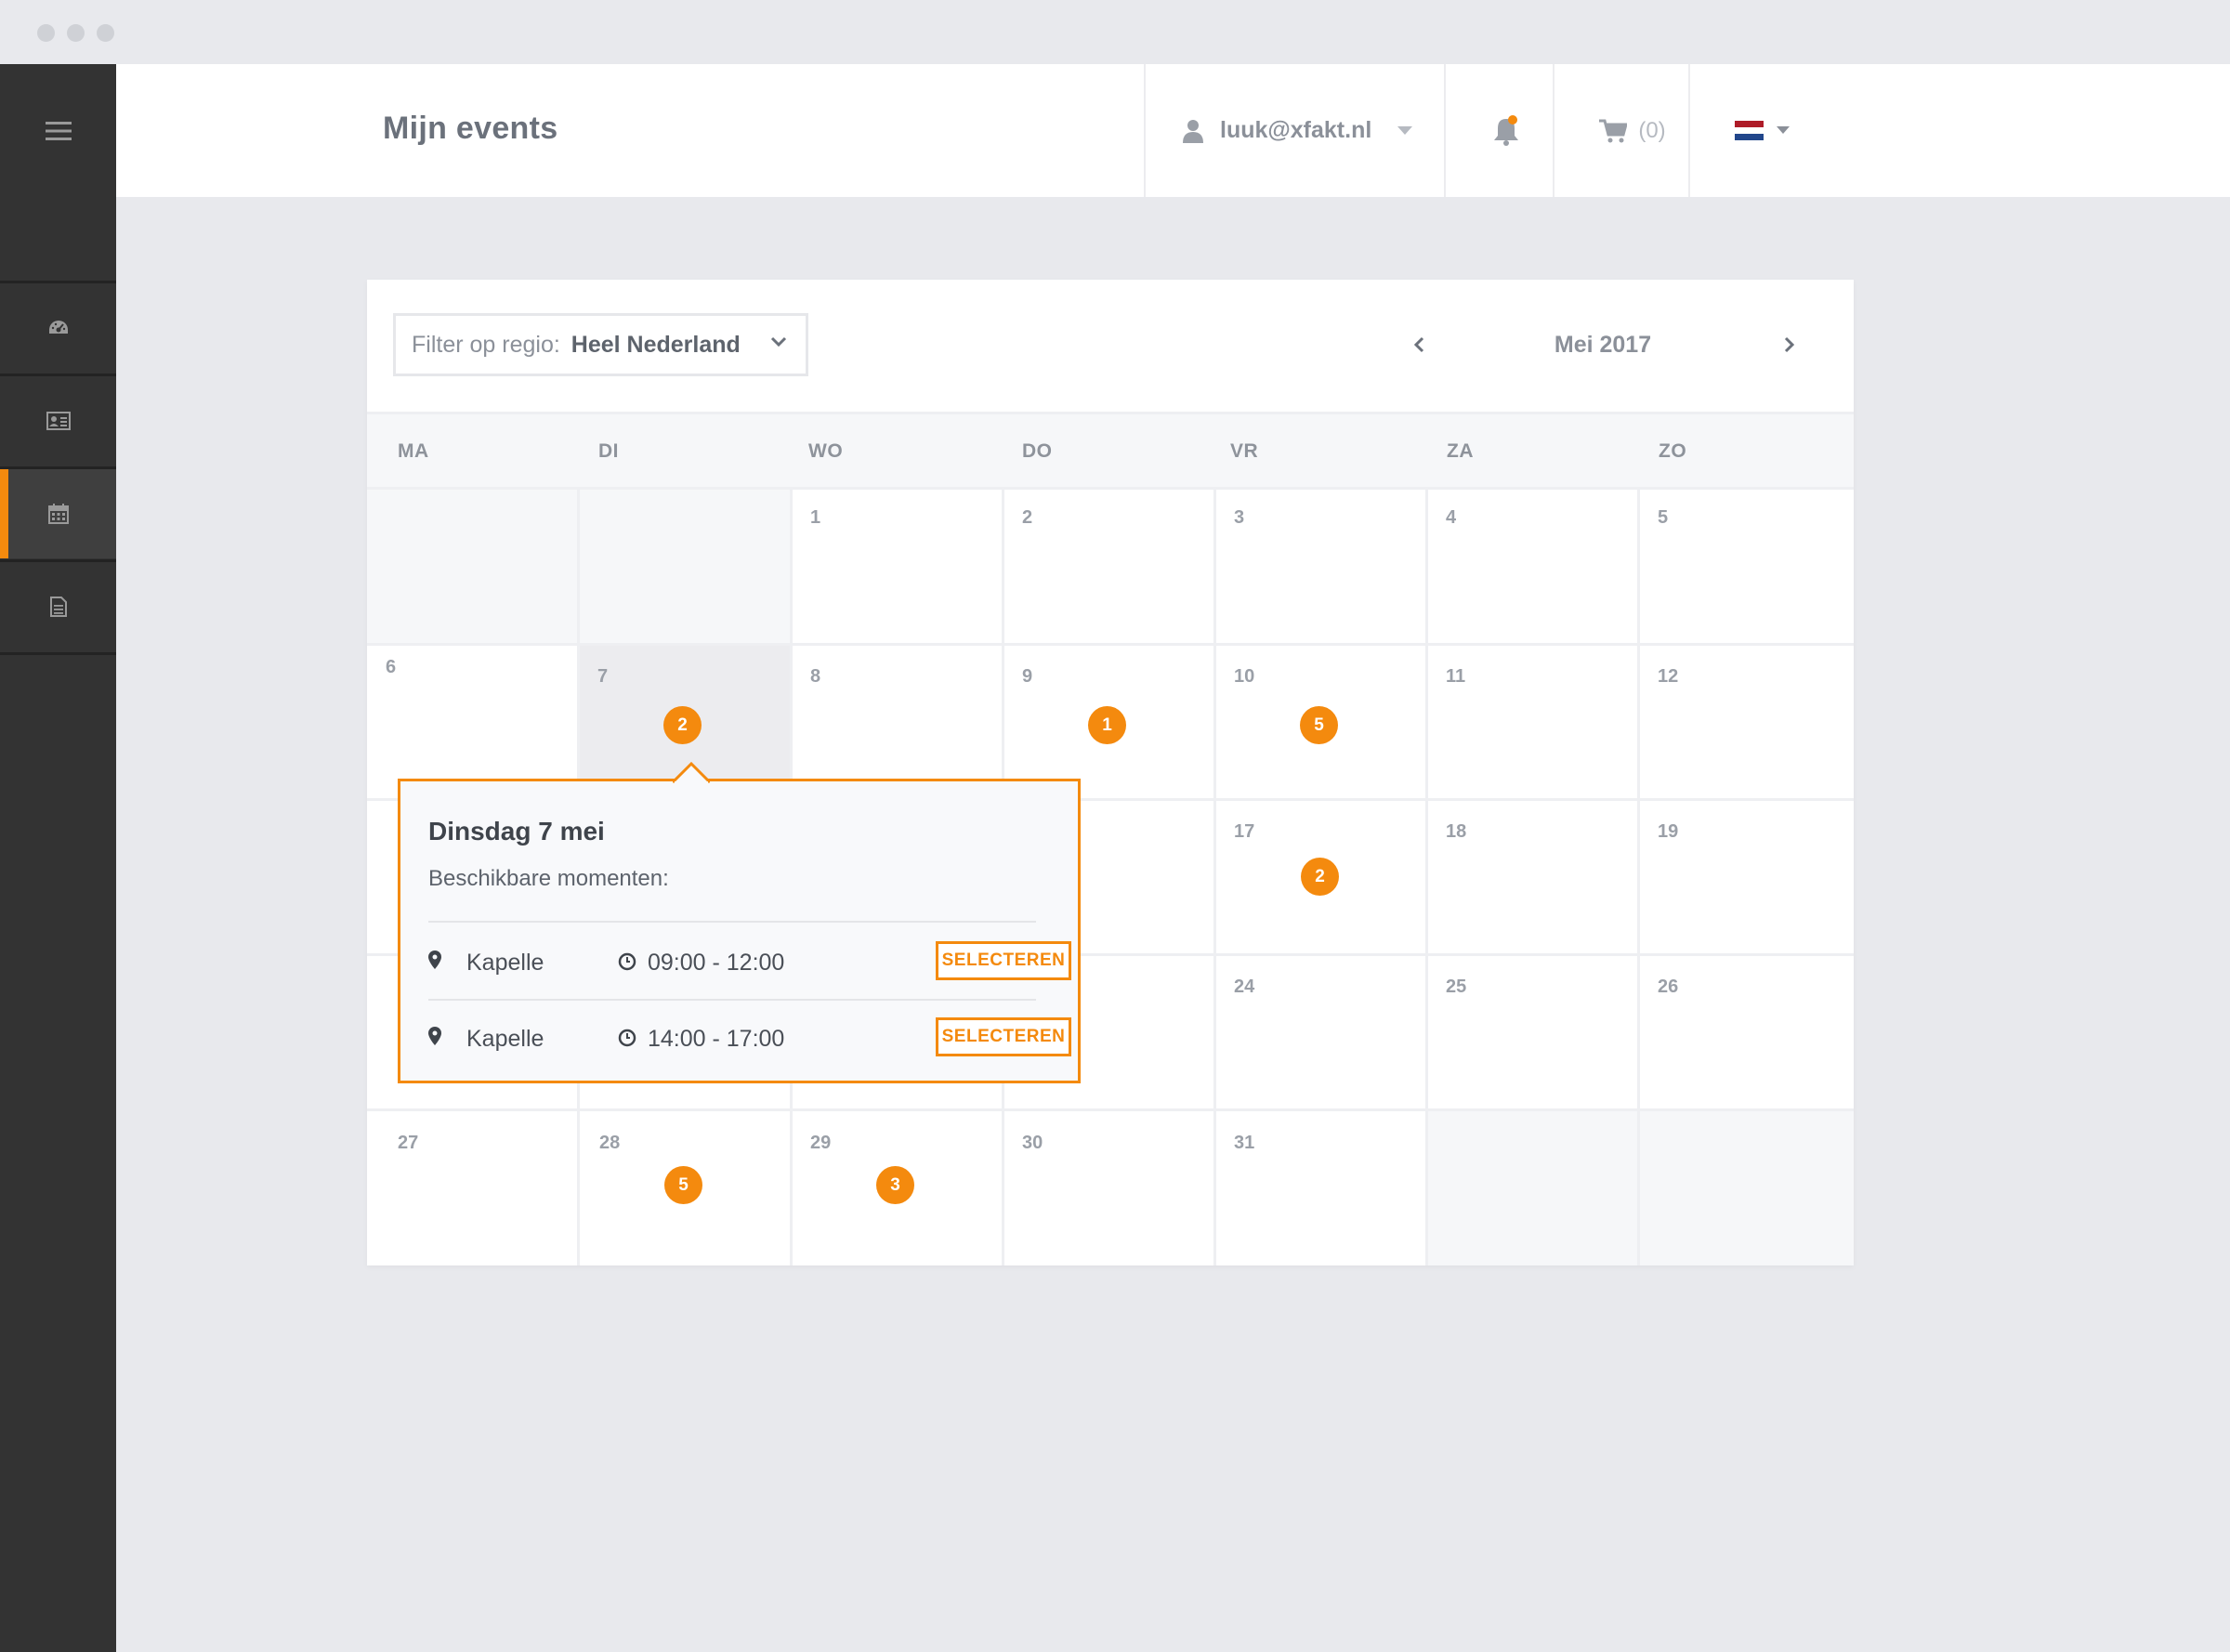 The height and width of the screenshot is (1652, 2230). I want to click on calendar-day: 1, so click(898, 567).